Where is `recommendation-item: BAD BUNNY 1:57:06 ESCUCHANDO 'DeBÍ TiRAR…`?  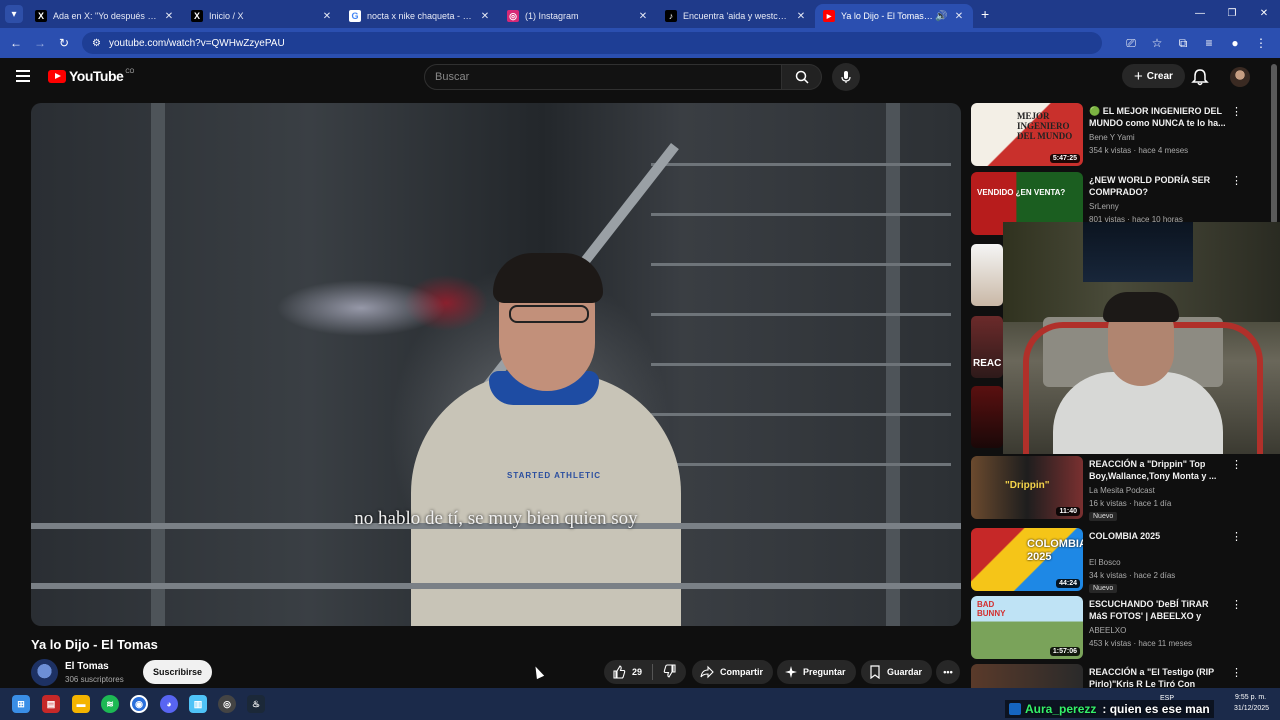 recommendation-item: BAD BUNNY 1:57:06 ESCUCHANDO 'DeBÍ TiRAR… is located at coordinates (1121, 630).